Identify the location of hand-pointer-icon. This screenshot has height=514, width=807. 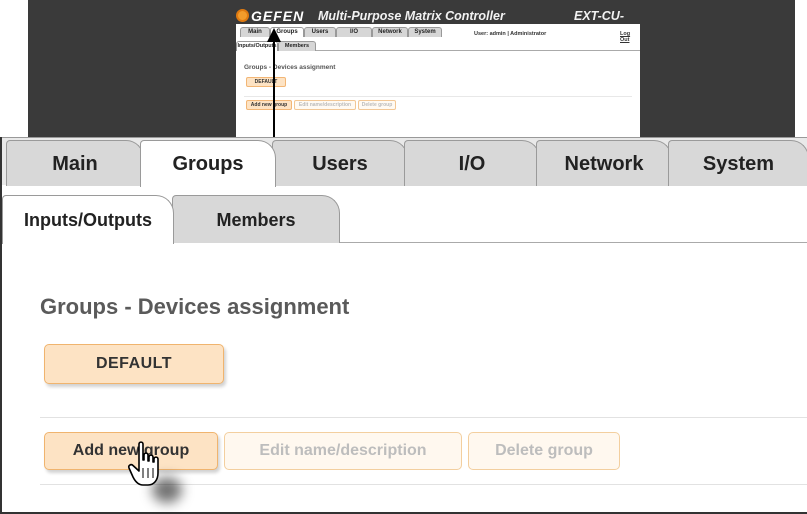
(143, 463).